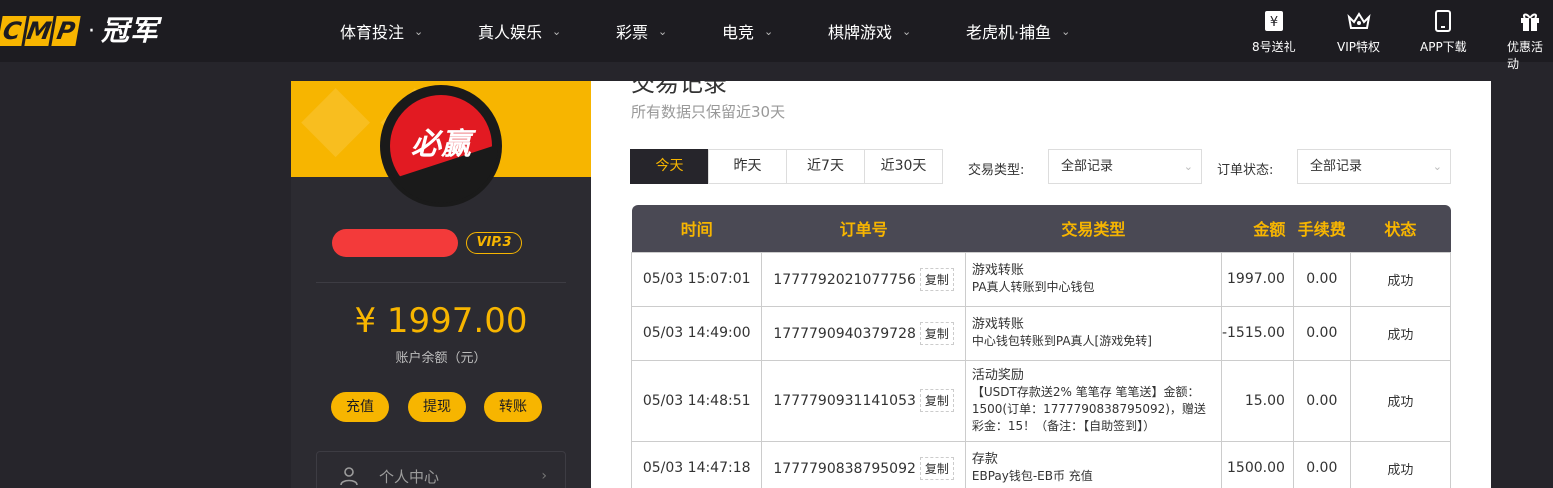 Image resolution: width=1553 pixels, height=488 pixels. I want to click on cell-order: 1777790931141053 复制, so click(863, 400).